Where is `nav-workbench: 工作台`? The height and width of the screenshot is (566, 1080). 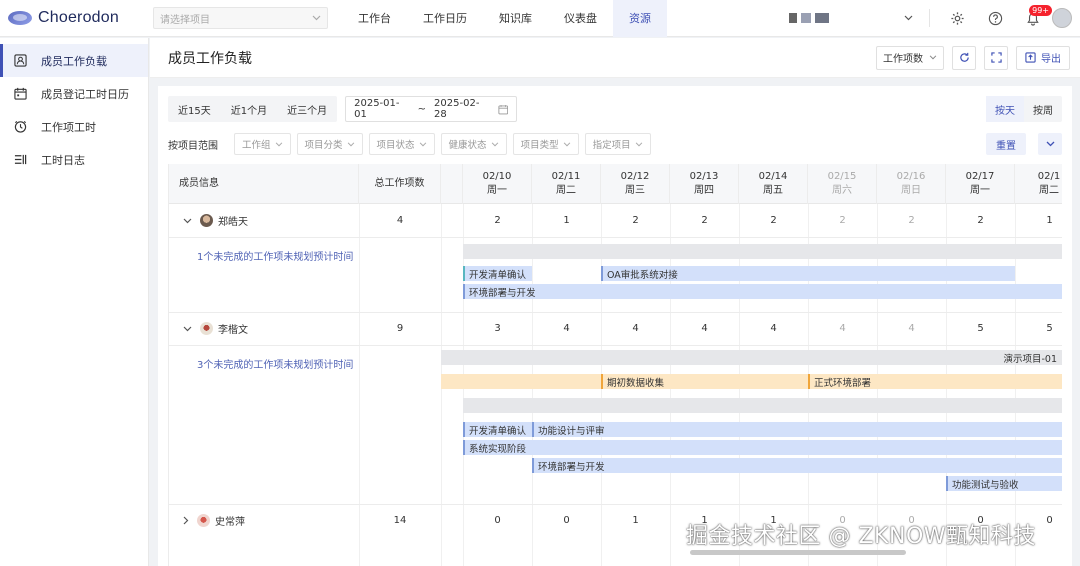 nav-workbench: 工作台 is located at coordinates (374, 18).